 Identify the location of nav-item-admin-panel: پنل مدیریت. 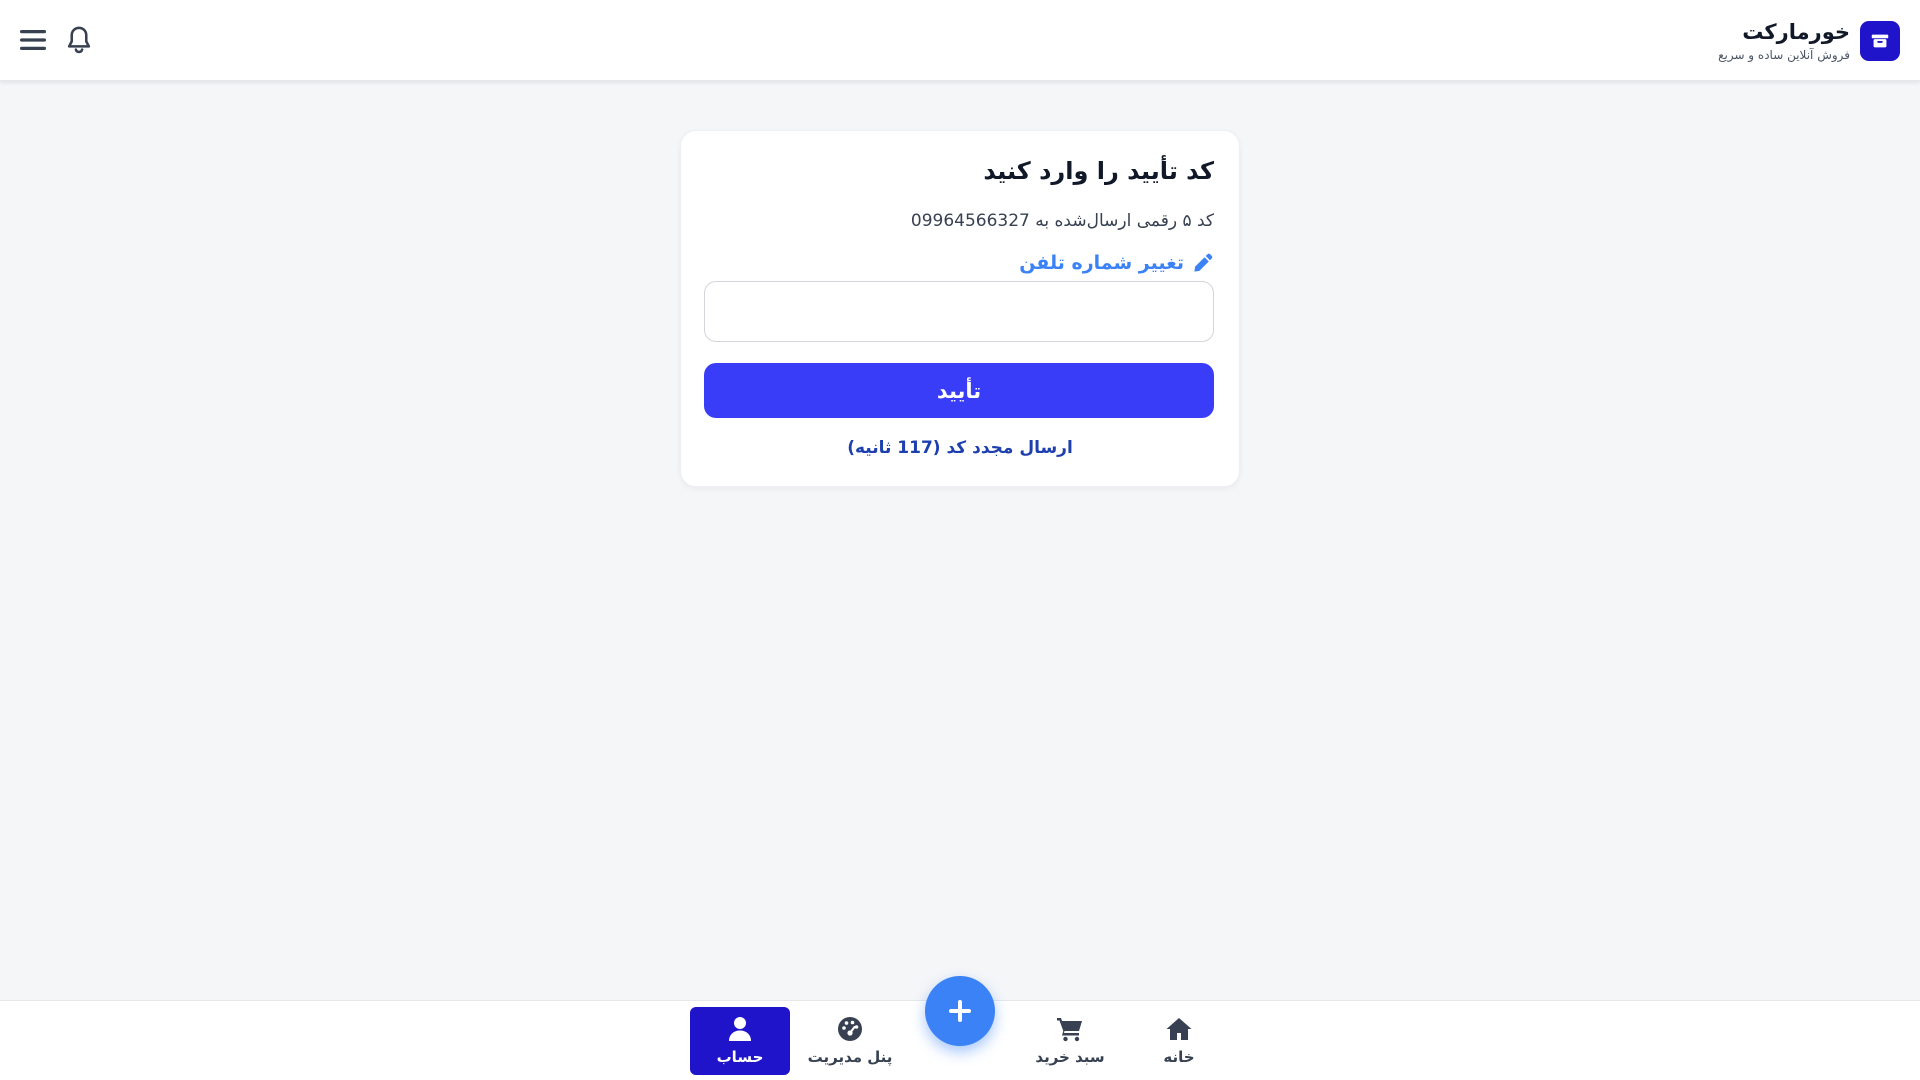
(850, 1041).